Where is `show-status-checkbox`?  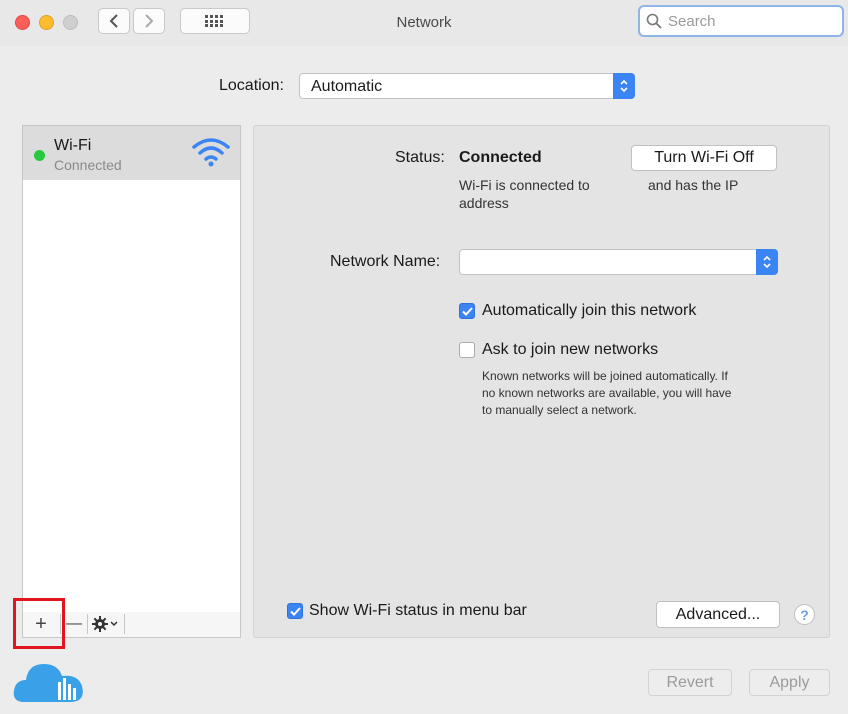 show-status-checkbox is located at coordinates (295, 611).